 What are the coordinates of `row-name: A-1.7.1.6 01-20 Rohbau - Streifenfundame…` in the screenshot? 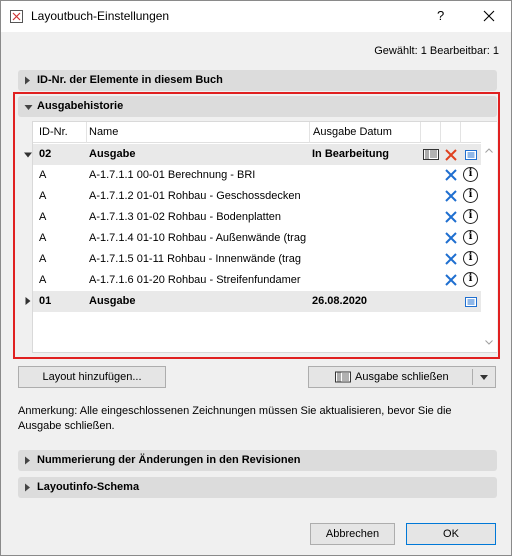 It's located at (195, 280).